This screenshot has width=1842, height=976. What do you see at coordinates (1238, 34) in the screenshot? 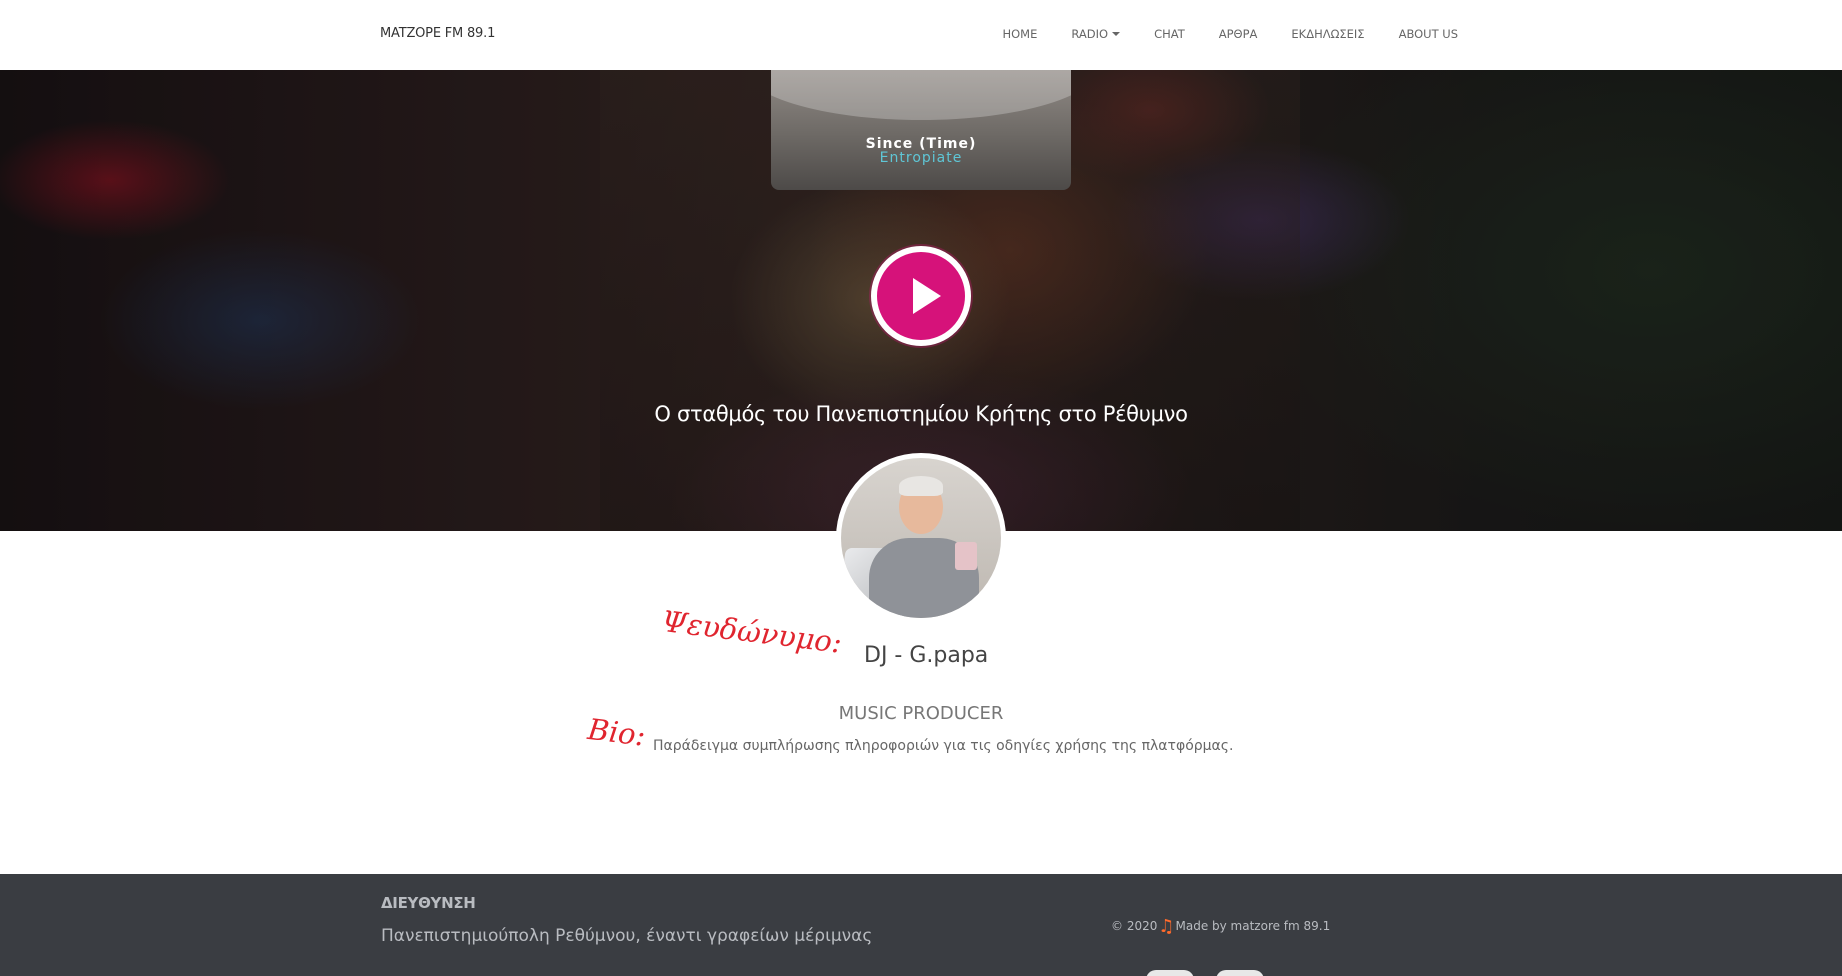
I see `nav-articles: ΑΡΘΡΑ` at bounding box center [1238, 34].